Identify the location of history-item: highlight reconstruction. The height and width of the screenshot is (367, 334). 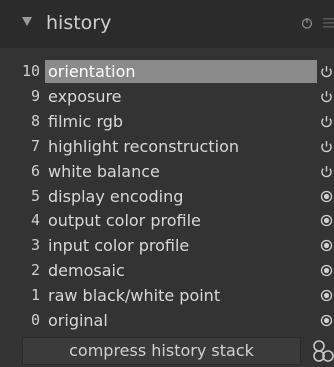
(181, 146).